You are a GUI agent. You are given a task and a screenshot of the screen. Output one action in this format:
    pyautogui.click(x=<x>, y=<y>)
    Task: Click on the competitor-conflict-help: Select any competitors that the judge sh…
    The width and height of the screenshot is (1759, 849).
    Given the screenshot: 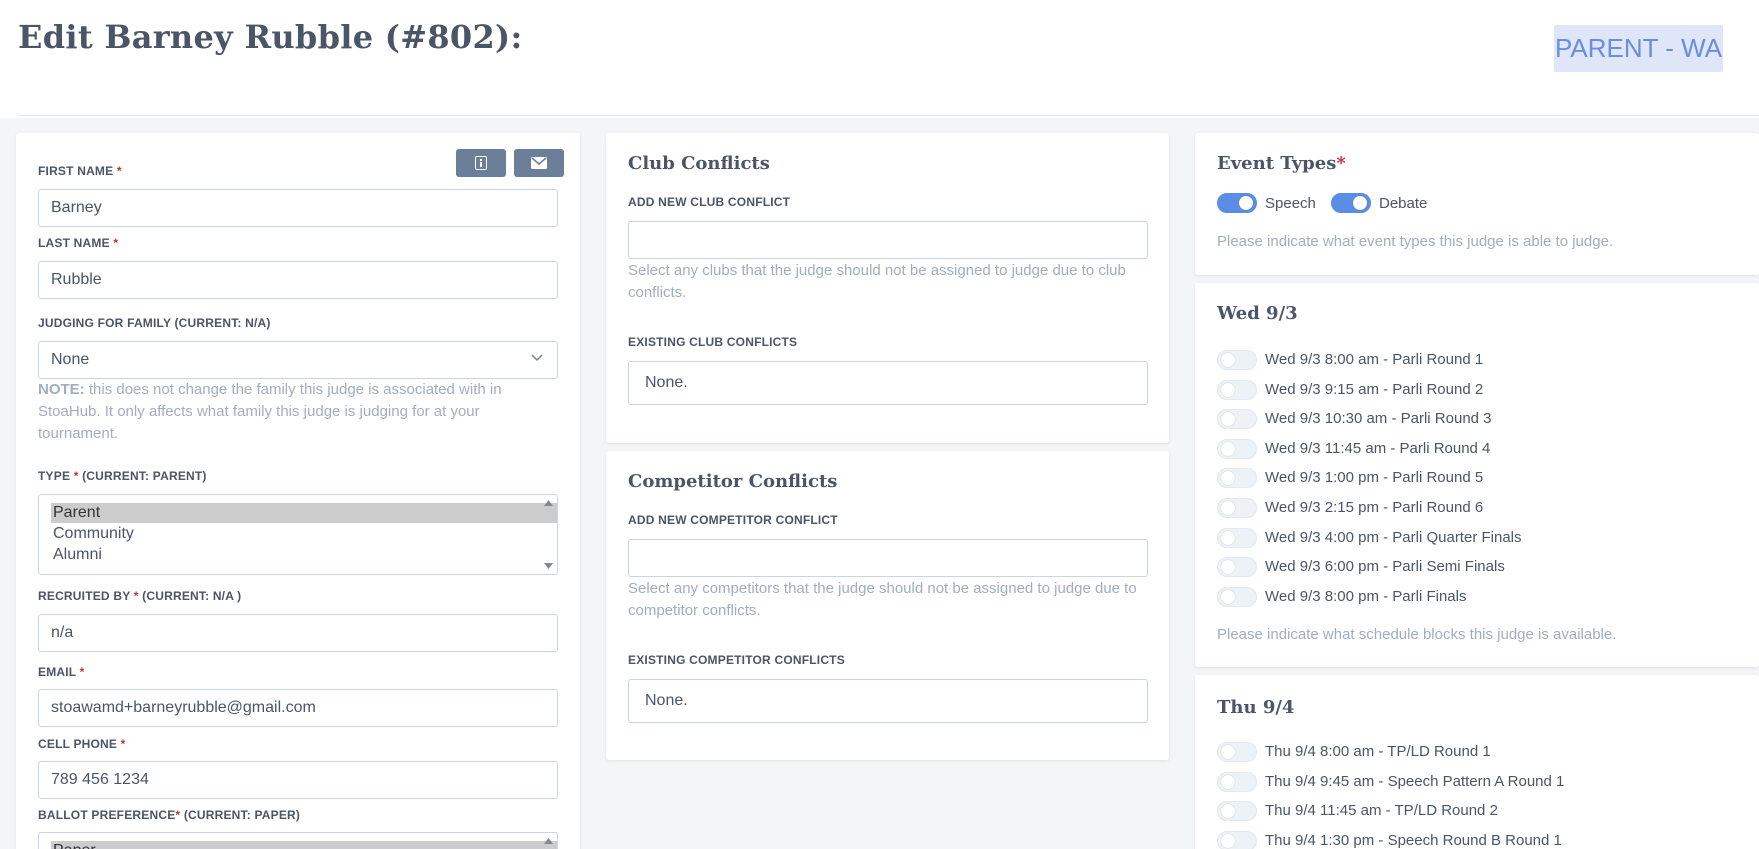 What is the action you would take?
    pyautogui.click(x=882, y=599)
    